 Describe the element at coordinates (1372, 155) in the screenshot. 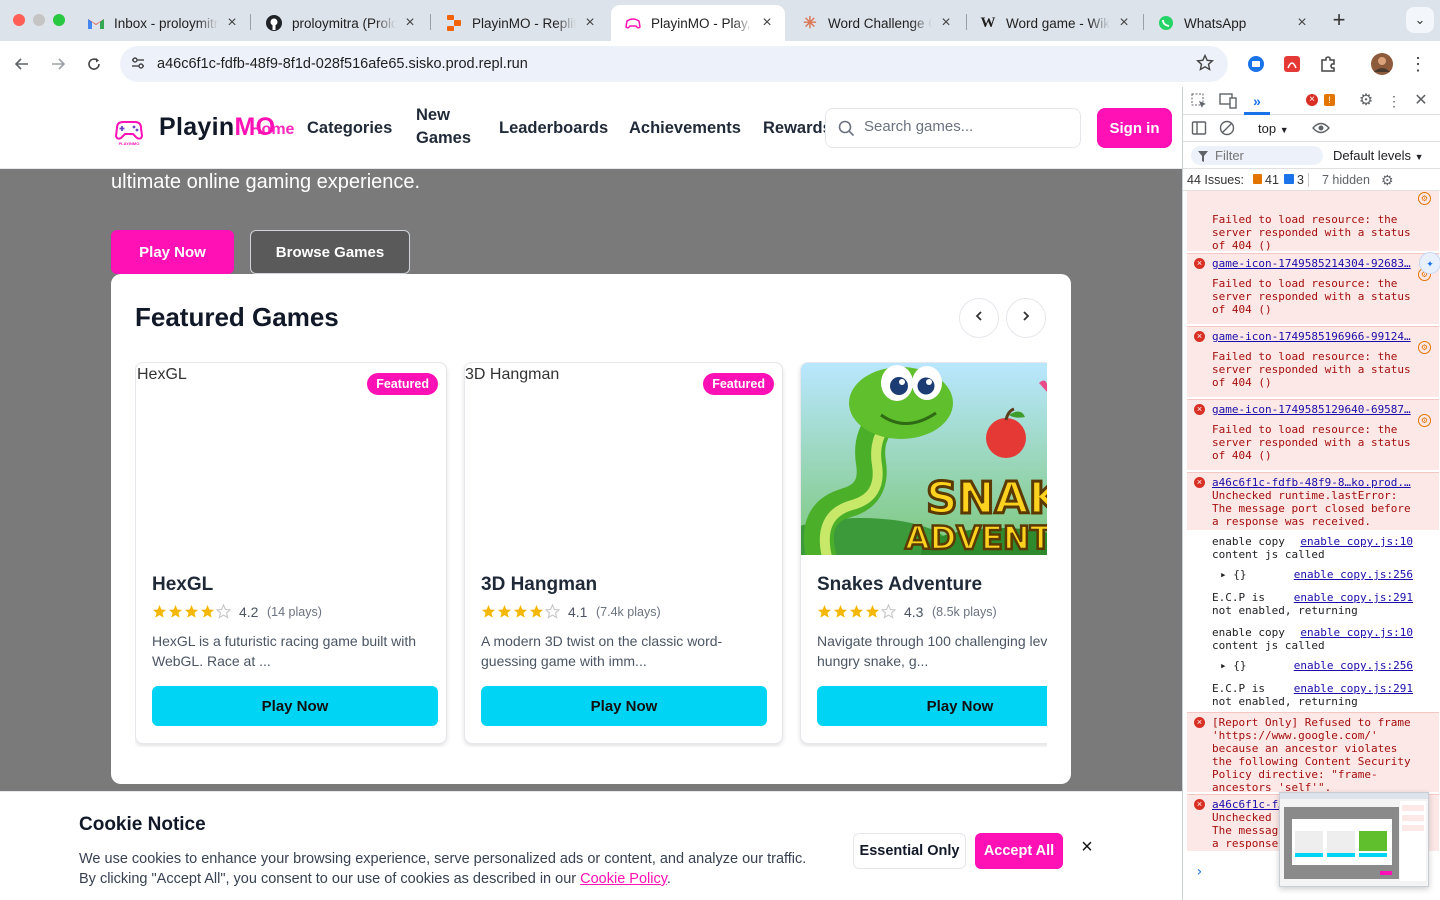

I see `levels-label: Default levels` at that location.